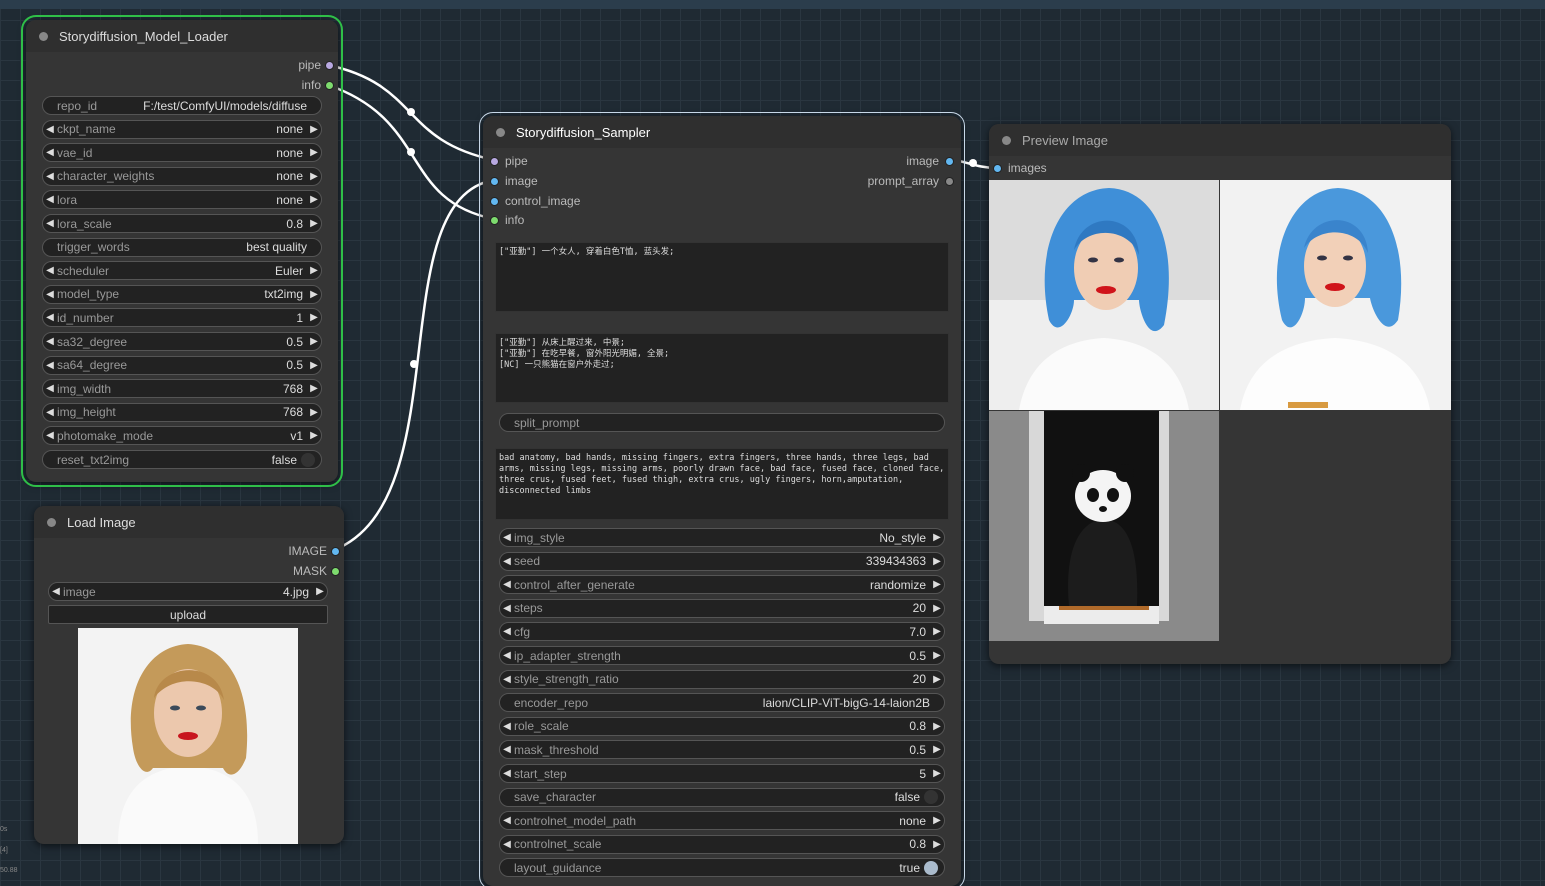 Image resolution: width=1545 pixels, height=886 pixels. I want to click on node-title-bar: Storydiffusion_Sampler, so click(722, 132).